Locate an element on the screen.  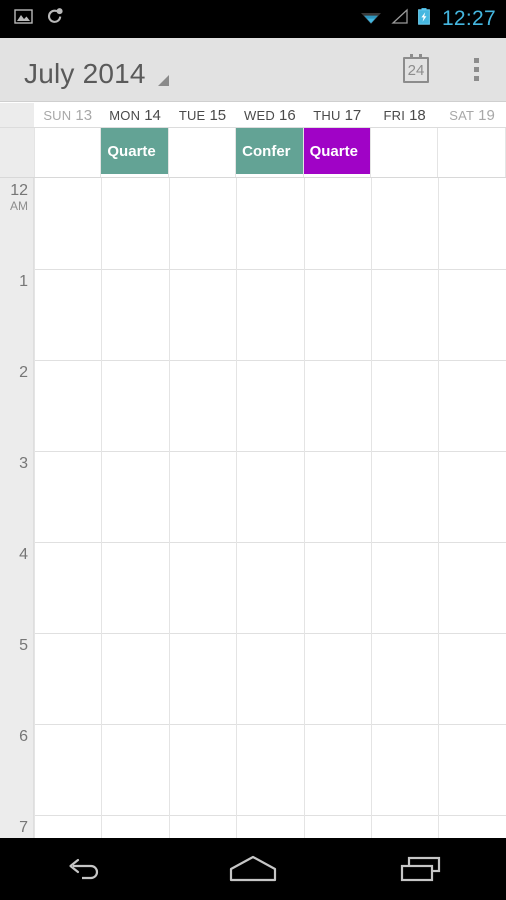
all-day-cell-thu: Quarte is located at coordinates (337, 152).